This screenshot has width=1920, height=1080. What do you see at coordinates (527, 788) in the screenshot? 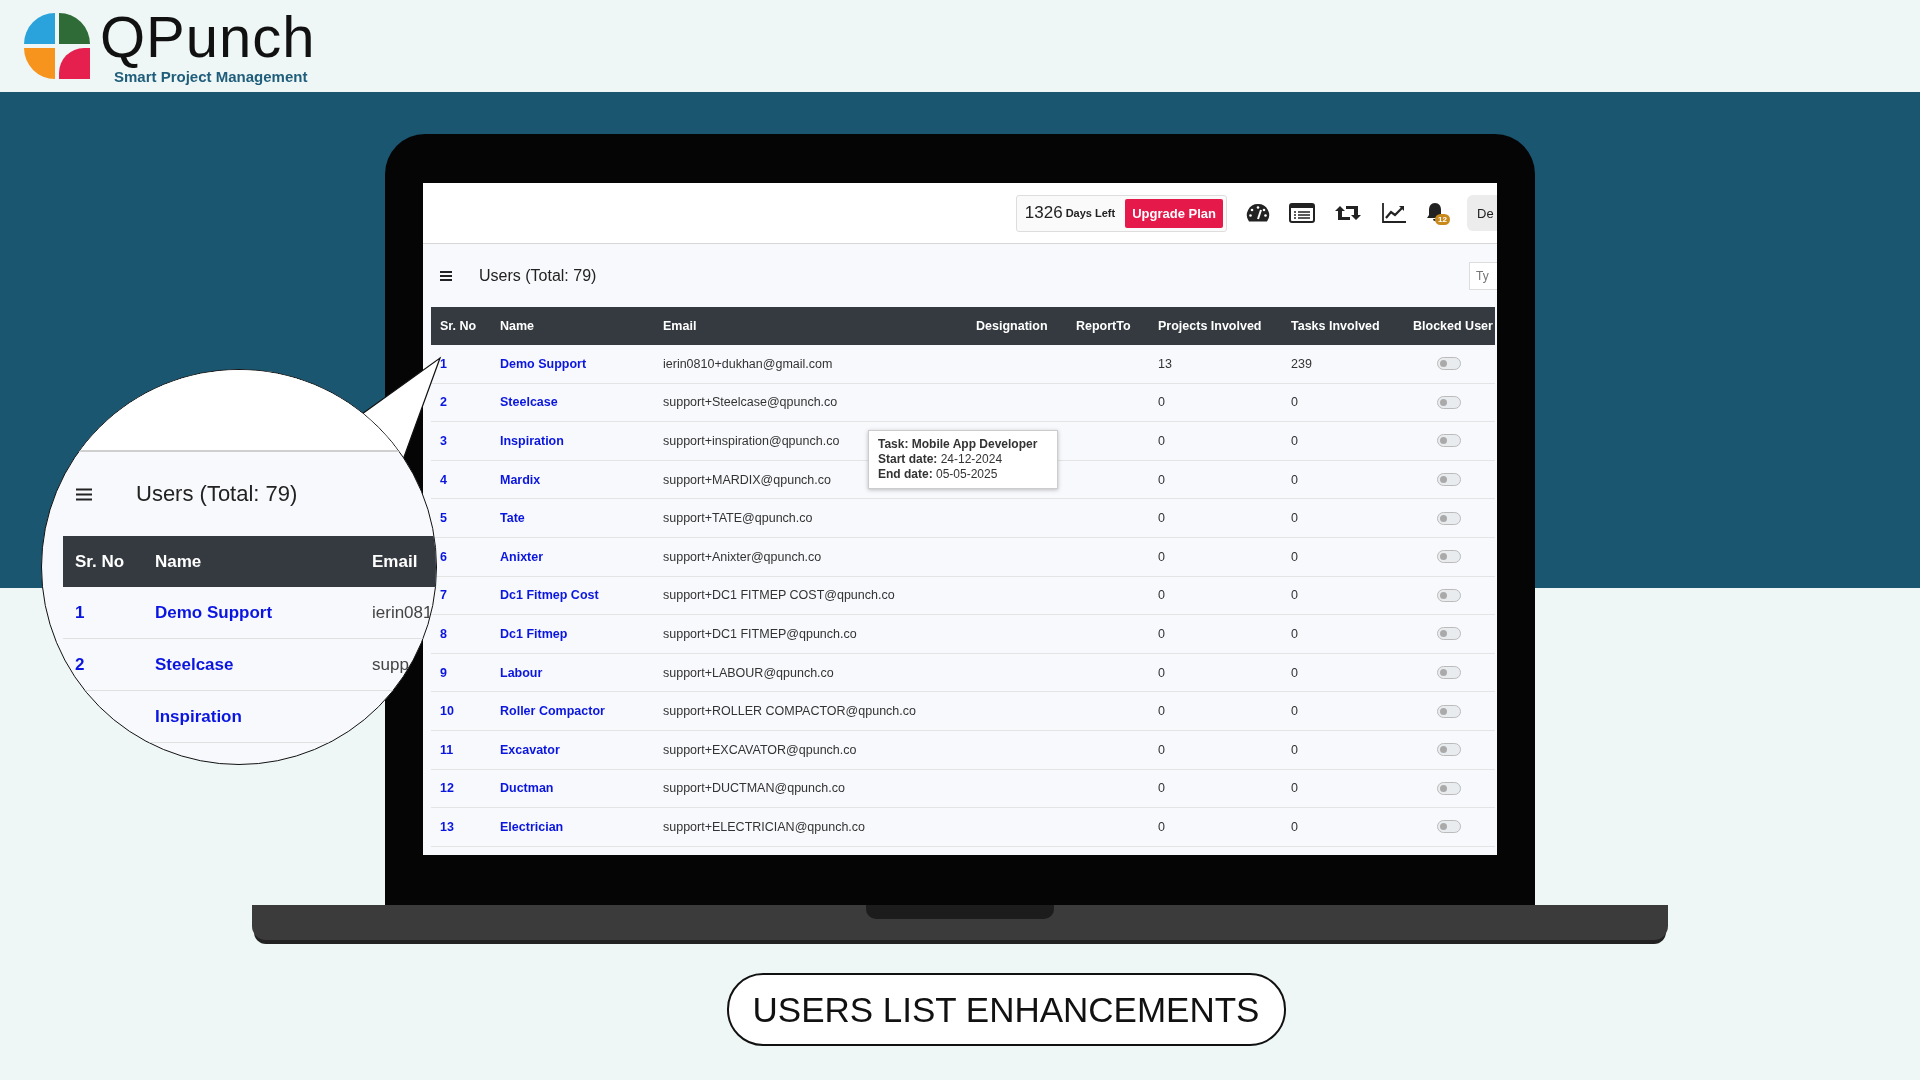
I see `user-name-link: Ductman` at bounding box center [527, 788].